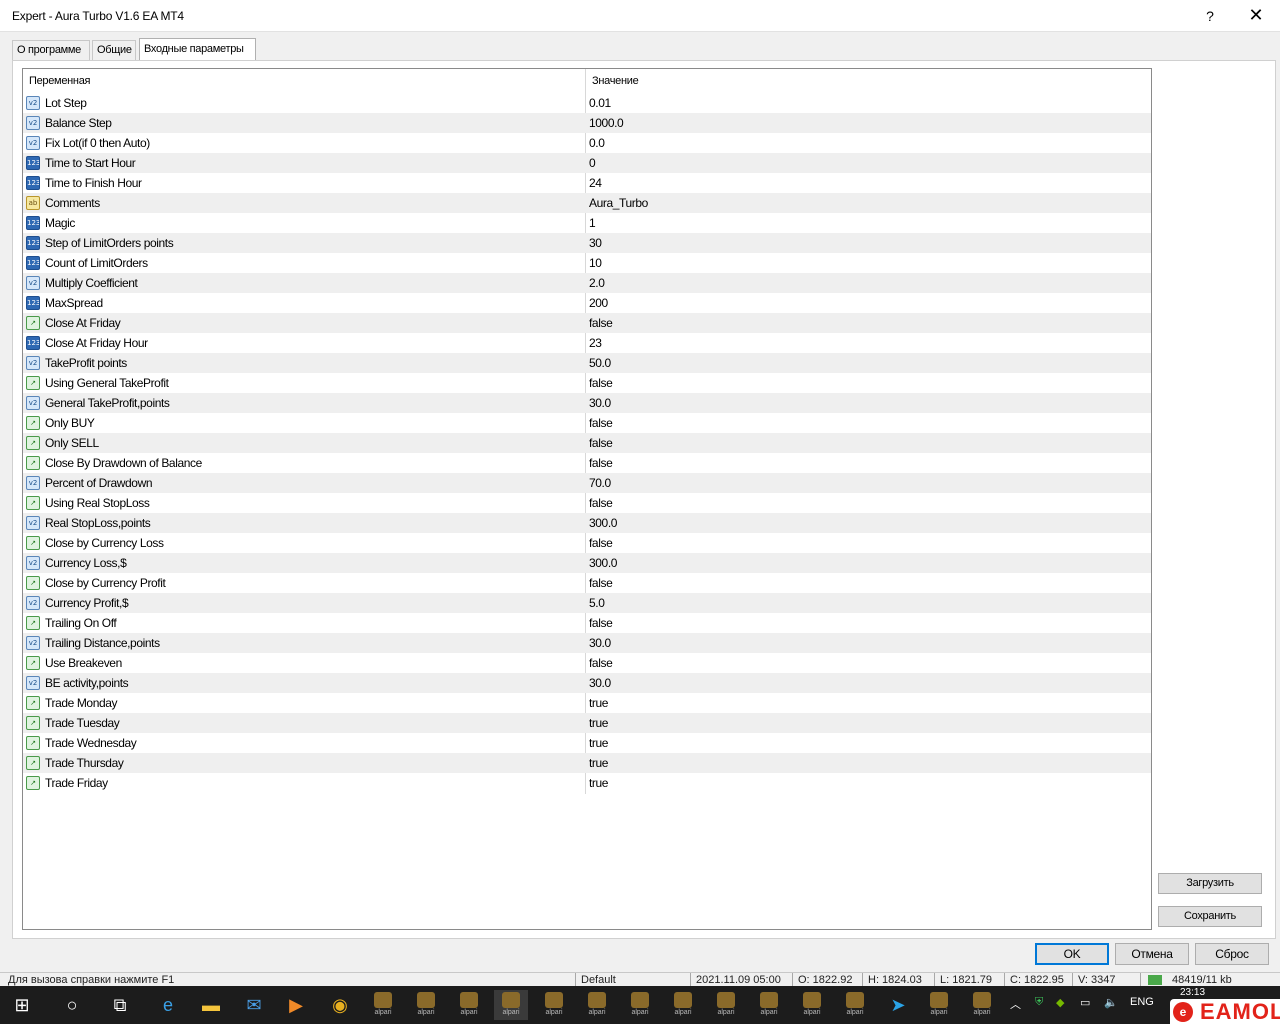  I want to click on param-row: ↗ Only SELL false, so click(587, 443).